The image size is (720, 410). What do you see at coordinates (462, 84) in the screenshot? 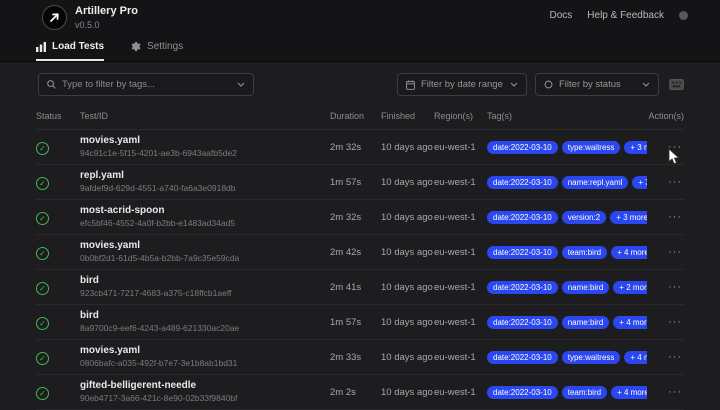
I see `date-range-filter: Filter by date range` at bounding box center [462, 84].